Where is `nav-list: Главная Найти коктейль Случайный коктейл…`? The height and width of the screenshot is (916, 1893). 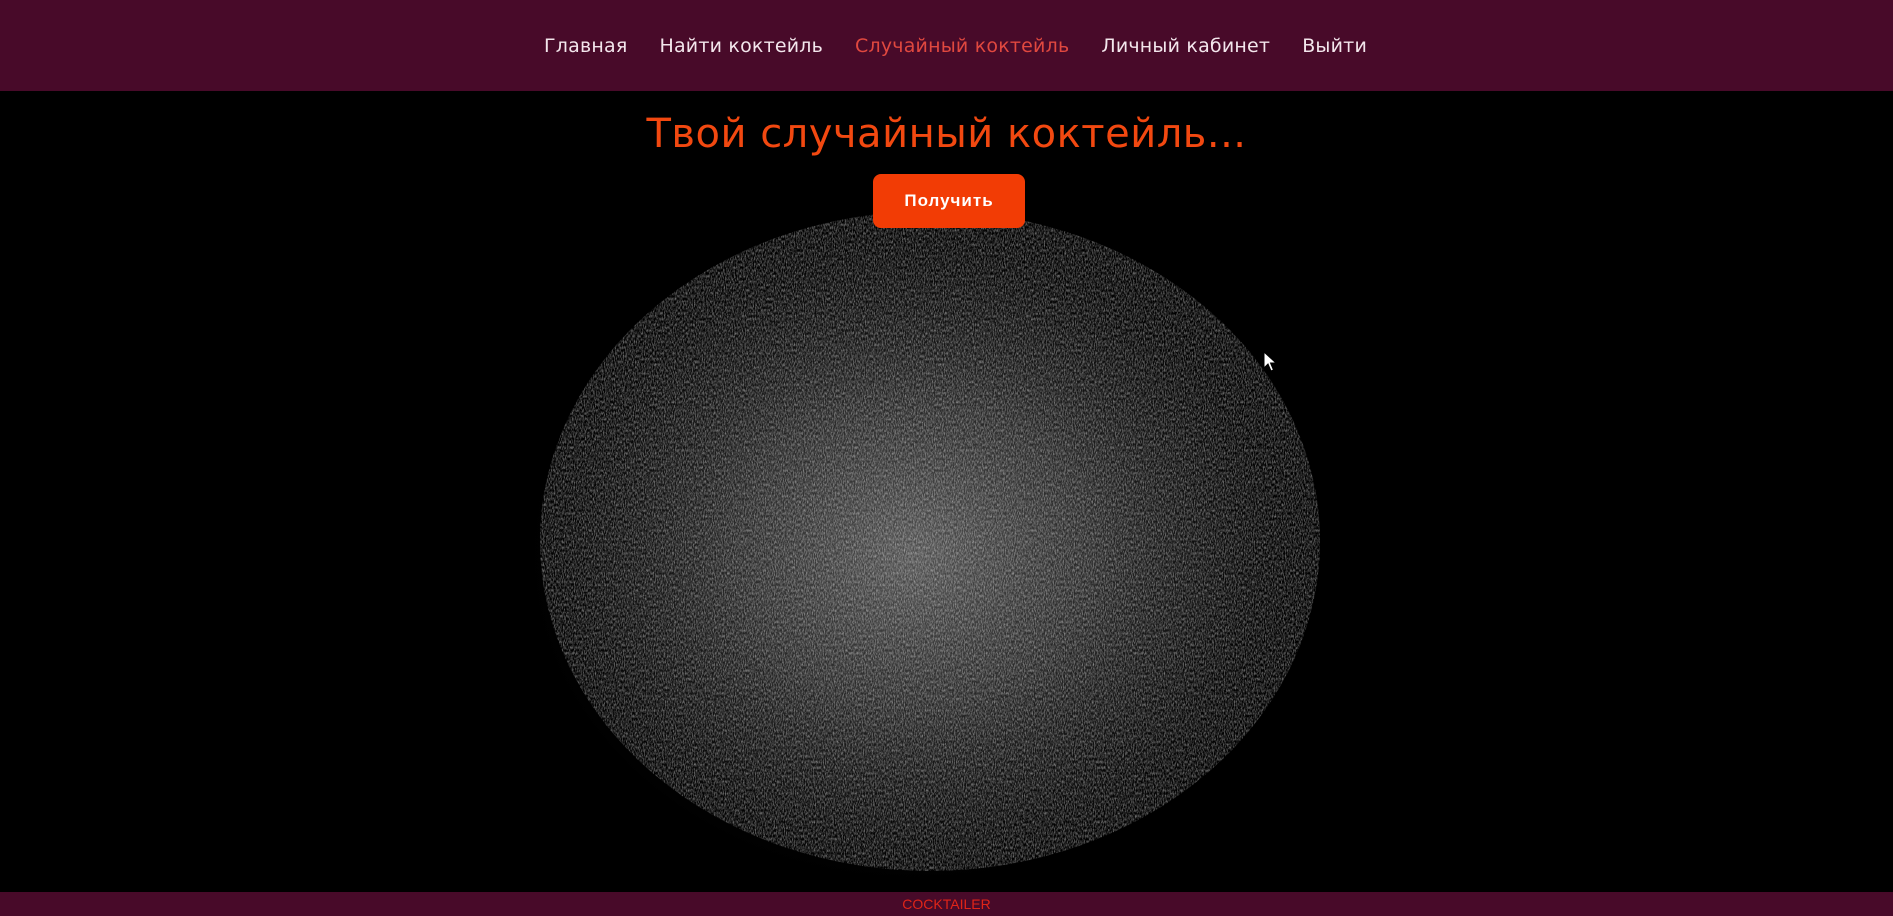
nav-list: Главная Найти коктейль Случайный коктейл… is located at coordinates (946, 46).